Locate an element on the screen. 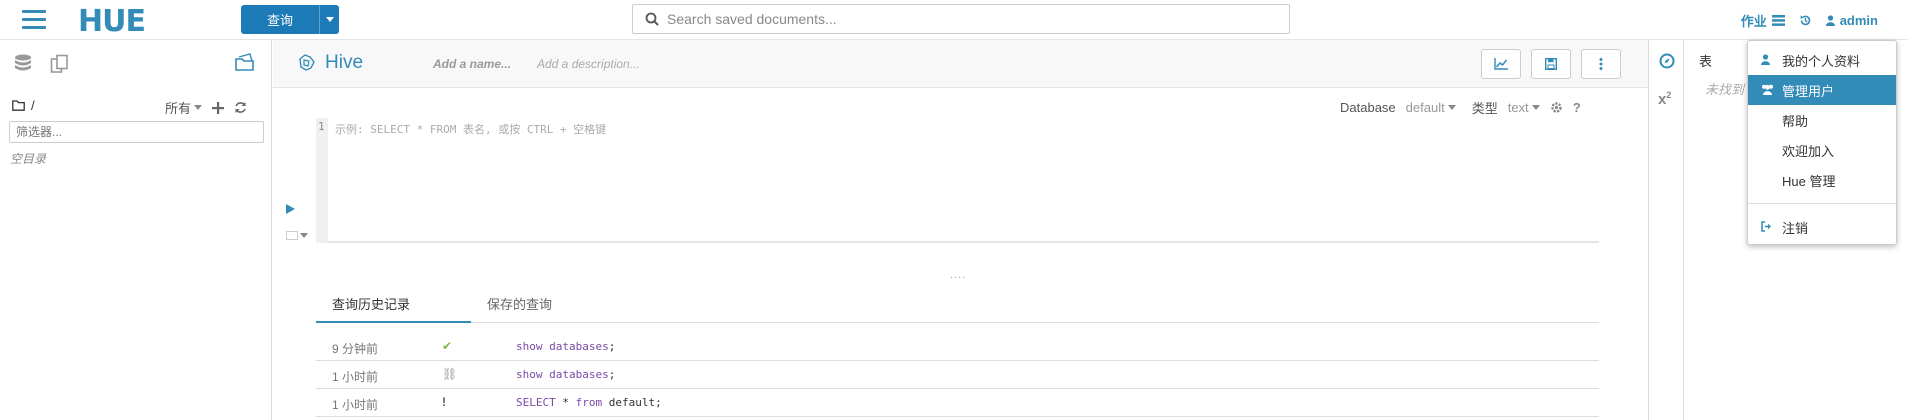 Image resolution: width=1908 pixels, height=420 pixels. engine-name: Hive is located at coordinates (344, 62).